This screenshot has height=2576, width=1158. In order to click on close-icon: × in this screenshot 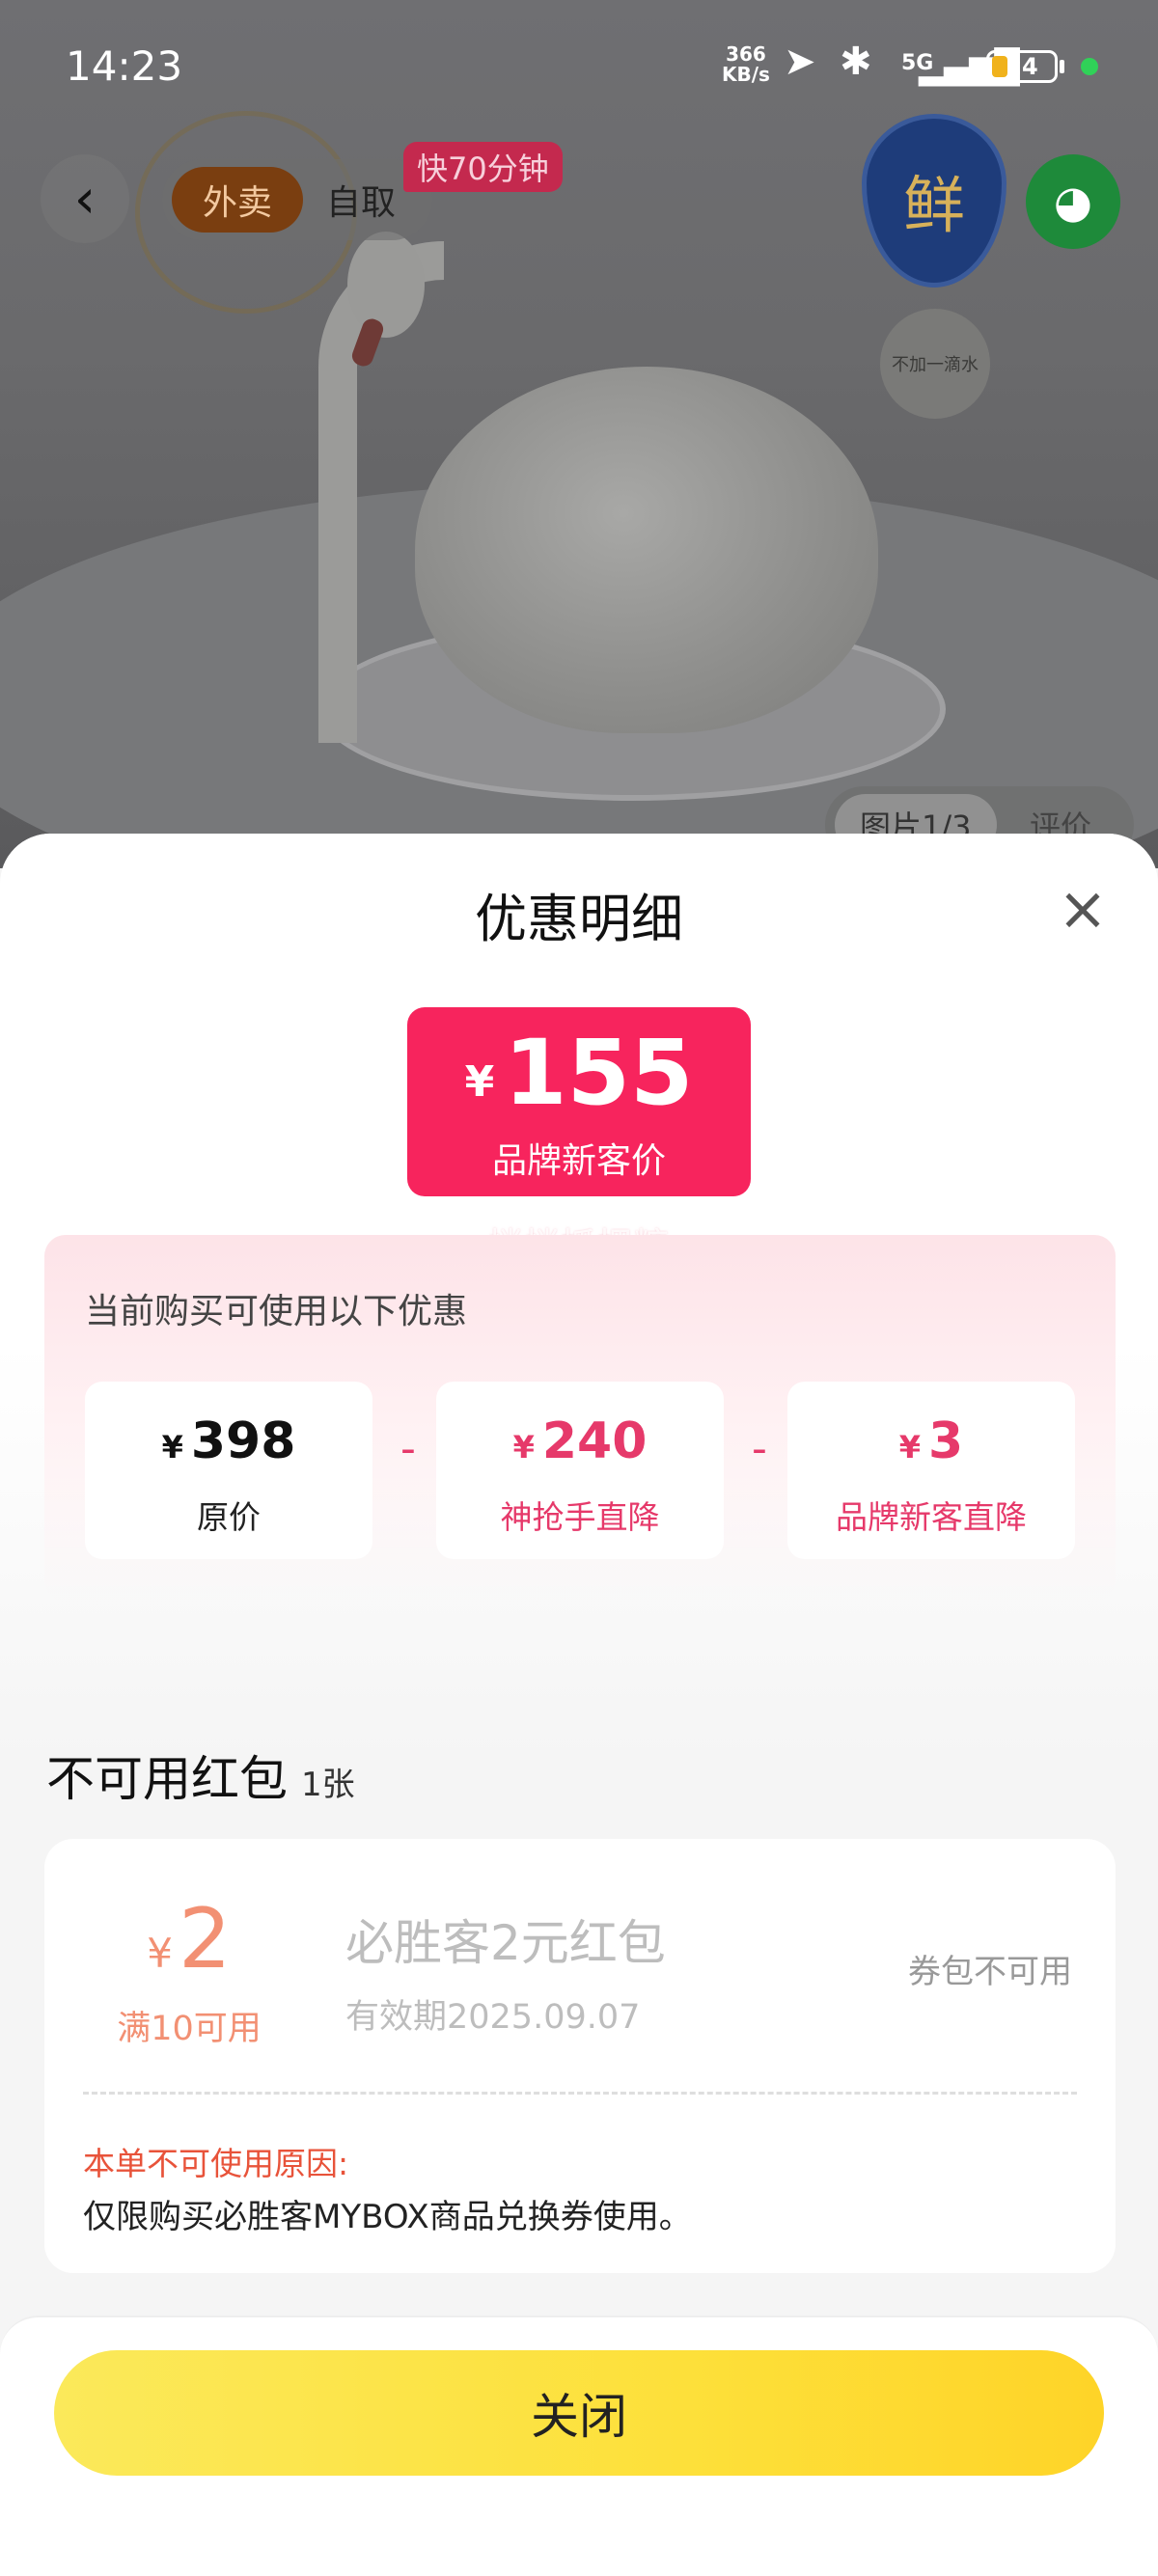, I will do `click(1083, 909)`.